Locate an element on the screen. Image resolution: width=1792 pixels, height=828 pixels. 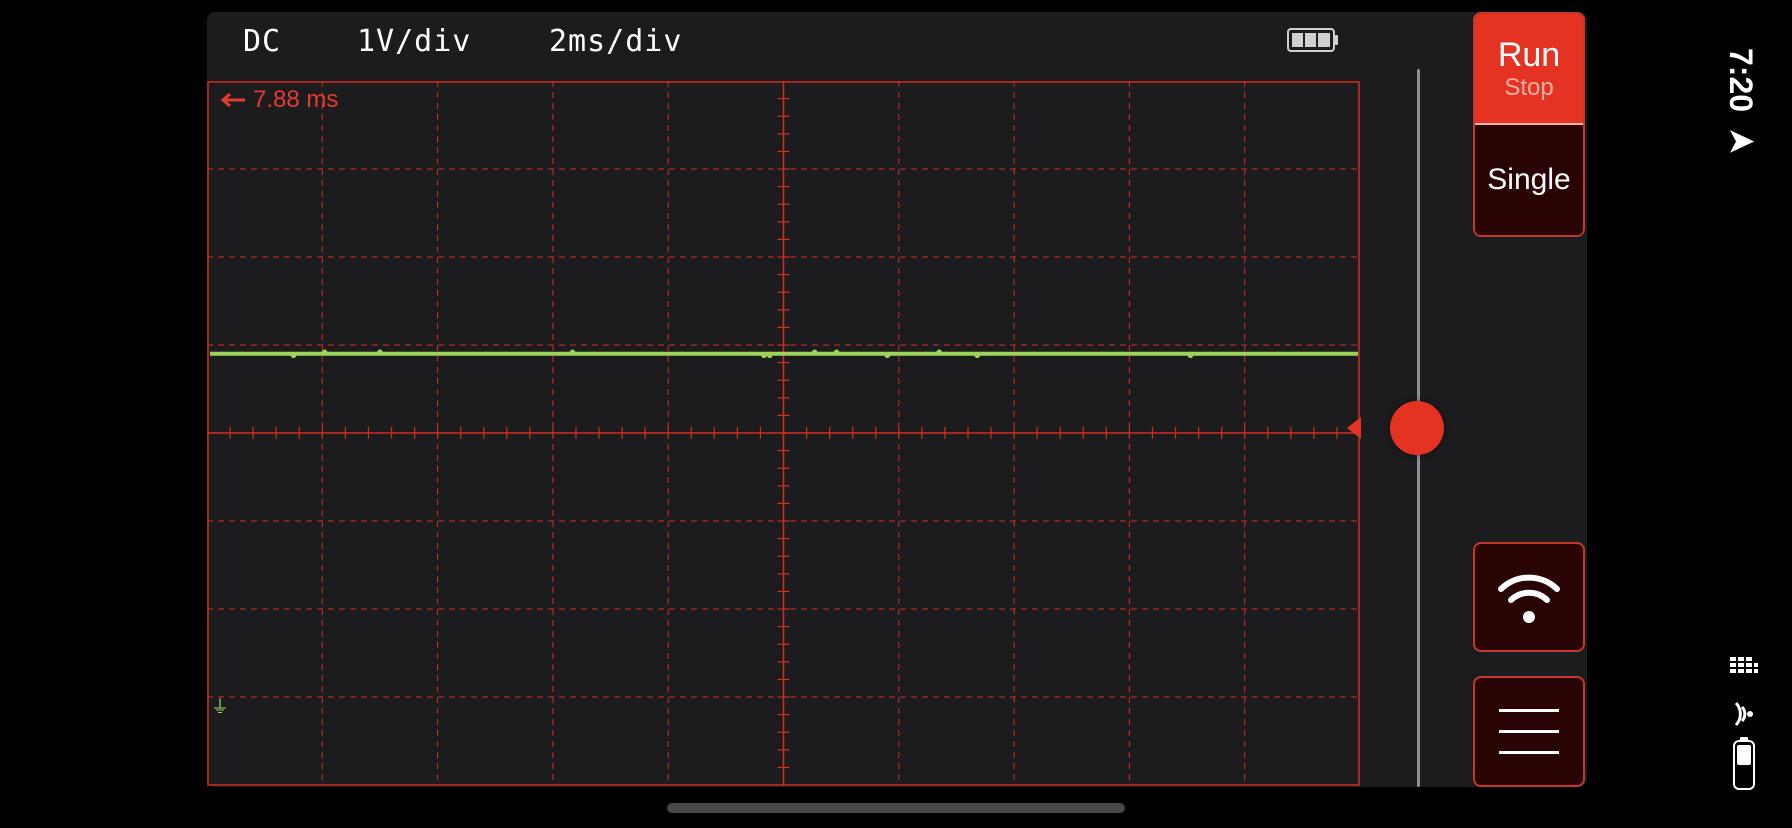
scope-header: DC 1V/div 2ms/div is located at coordinates (784, 40).